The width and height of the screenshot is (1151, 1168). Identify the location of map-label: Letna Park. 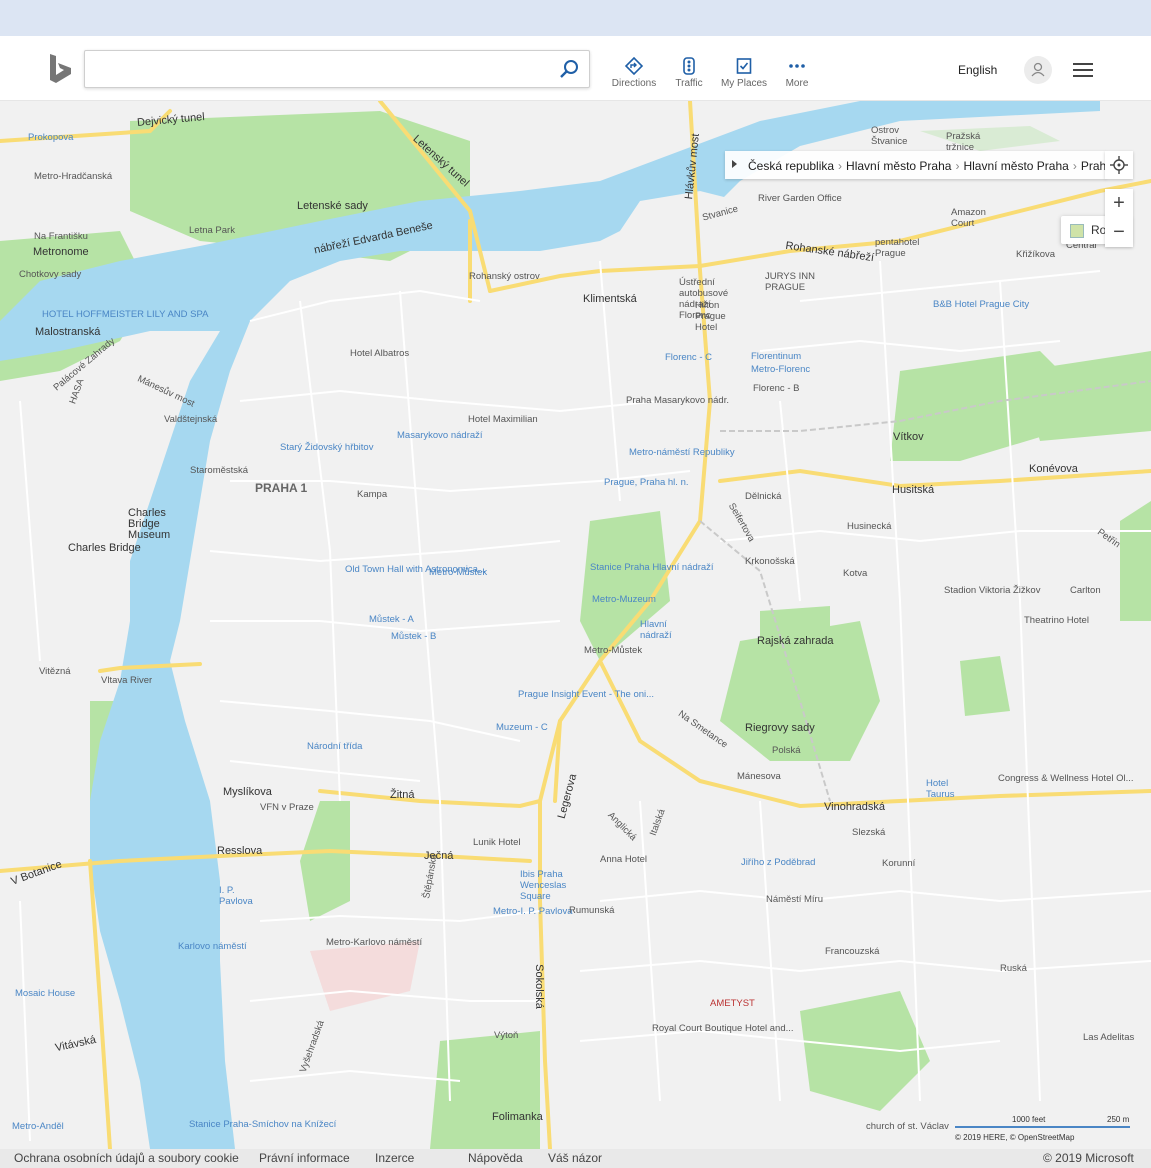
(212, 230).